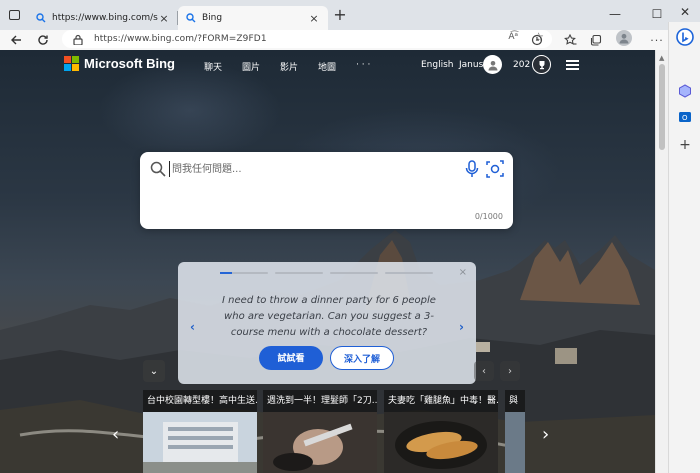 The width and height of the screenshot is (700, 473). I want to click on maximize-button: ☐, so click(657, 14).